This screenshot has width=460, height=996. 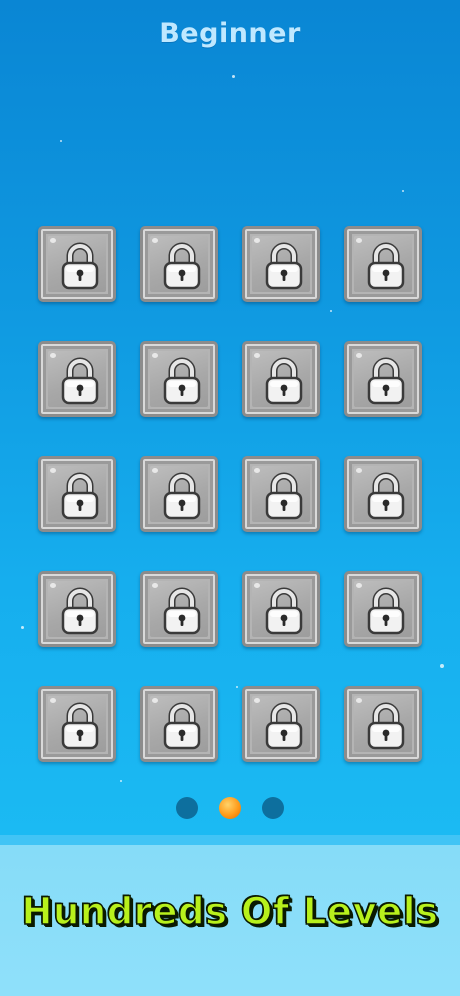 I want to click on page-indicator, so click(x=230, y=809).